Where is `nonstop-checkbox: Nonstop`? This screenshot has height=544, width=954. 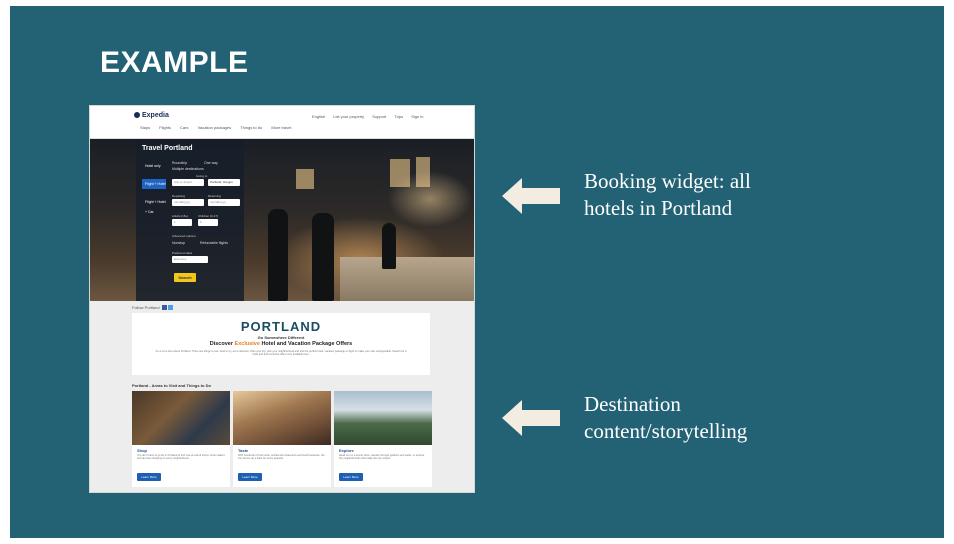 nonstop-checkbox: Nonstop is located at coordinates (178, 243).